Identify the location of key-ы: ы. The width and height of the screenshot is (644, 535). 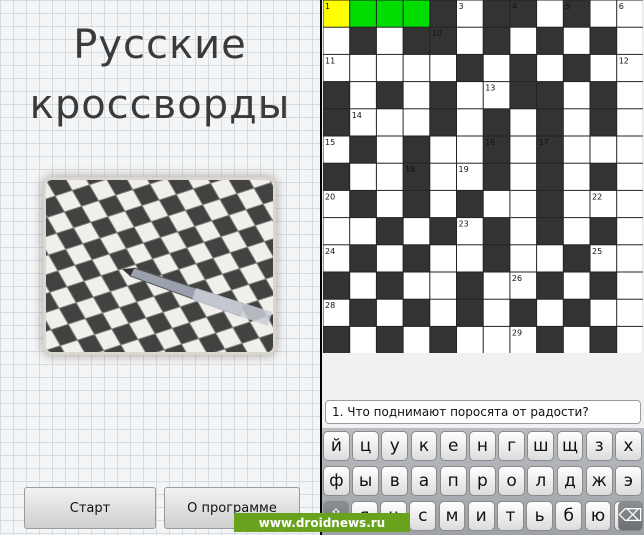
(365, 481).